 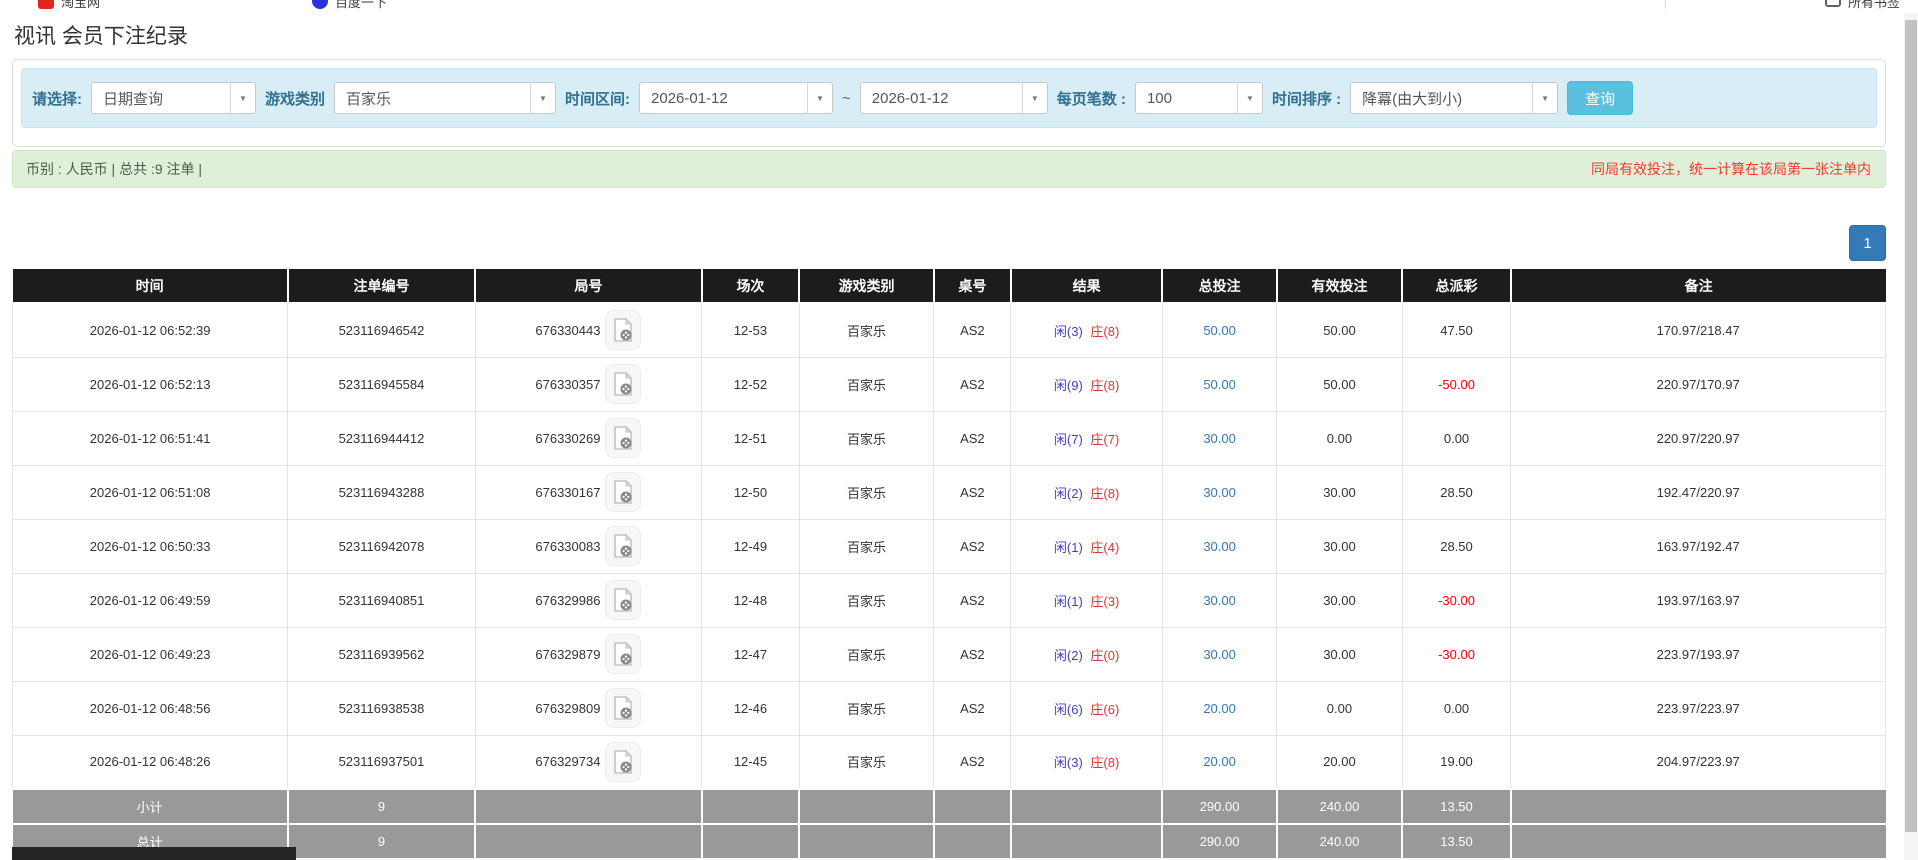 What do you see at coordinates (568, 438) in the screenshot?
I see `round-id: 676330269` at bounding box center [568, 438].